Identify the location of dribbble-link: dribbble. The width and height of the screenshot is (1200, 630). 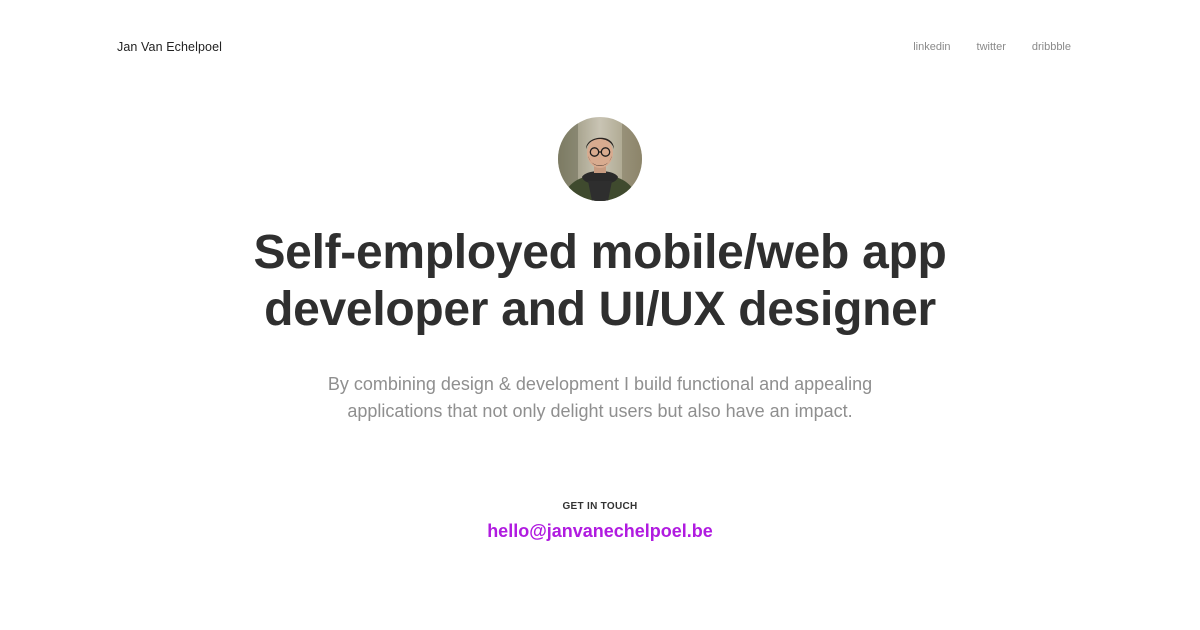
(1051, 47).